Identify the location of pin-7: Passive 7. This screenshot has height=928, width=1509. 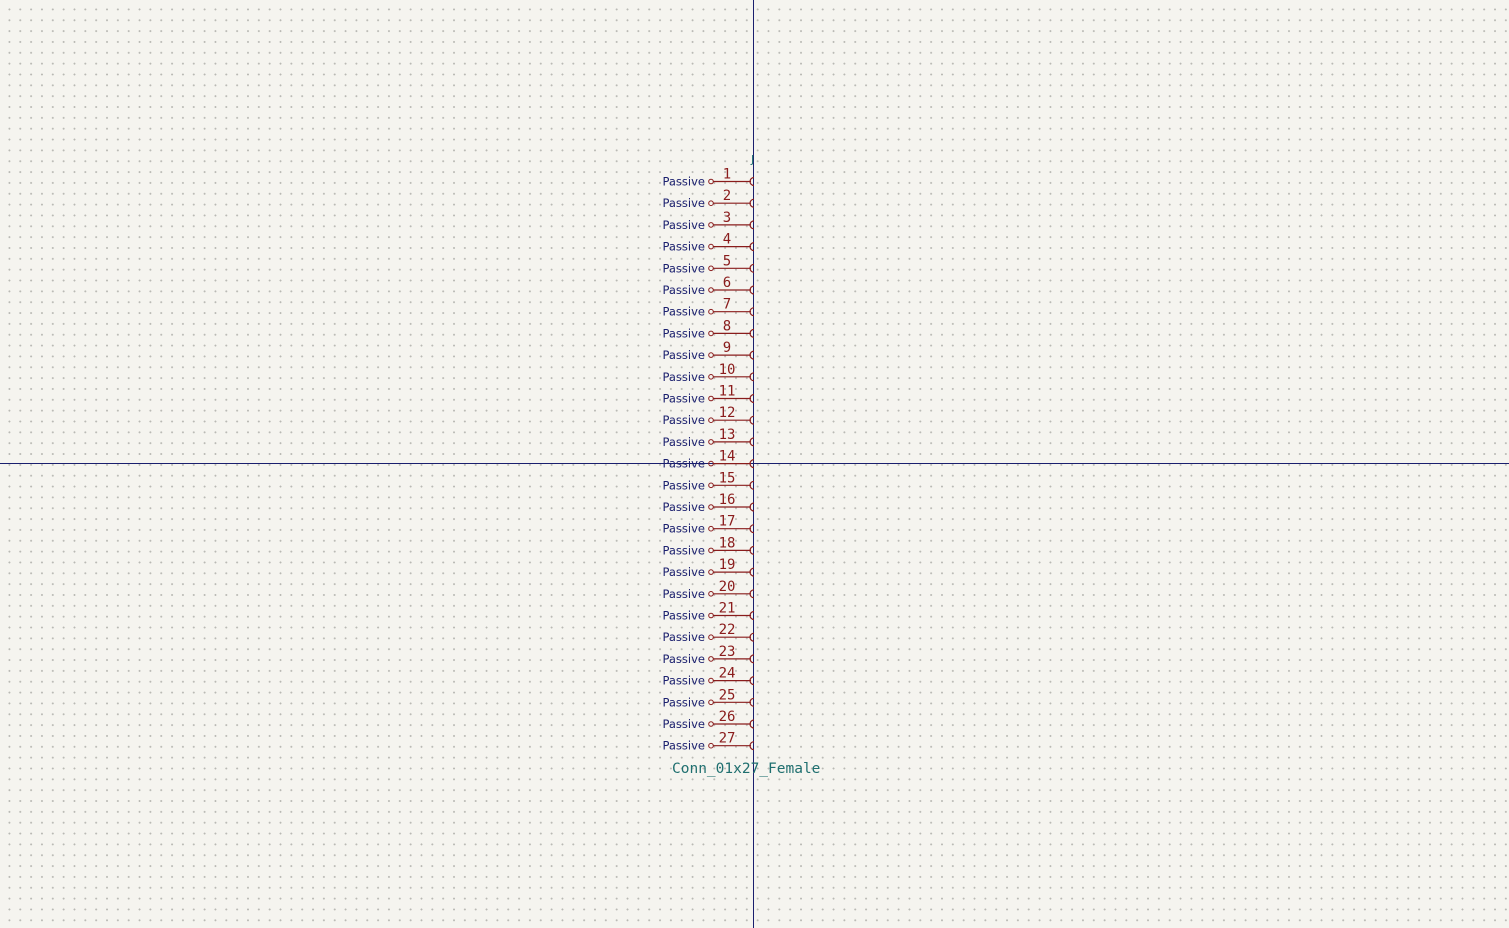
(708, 308).